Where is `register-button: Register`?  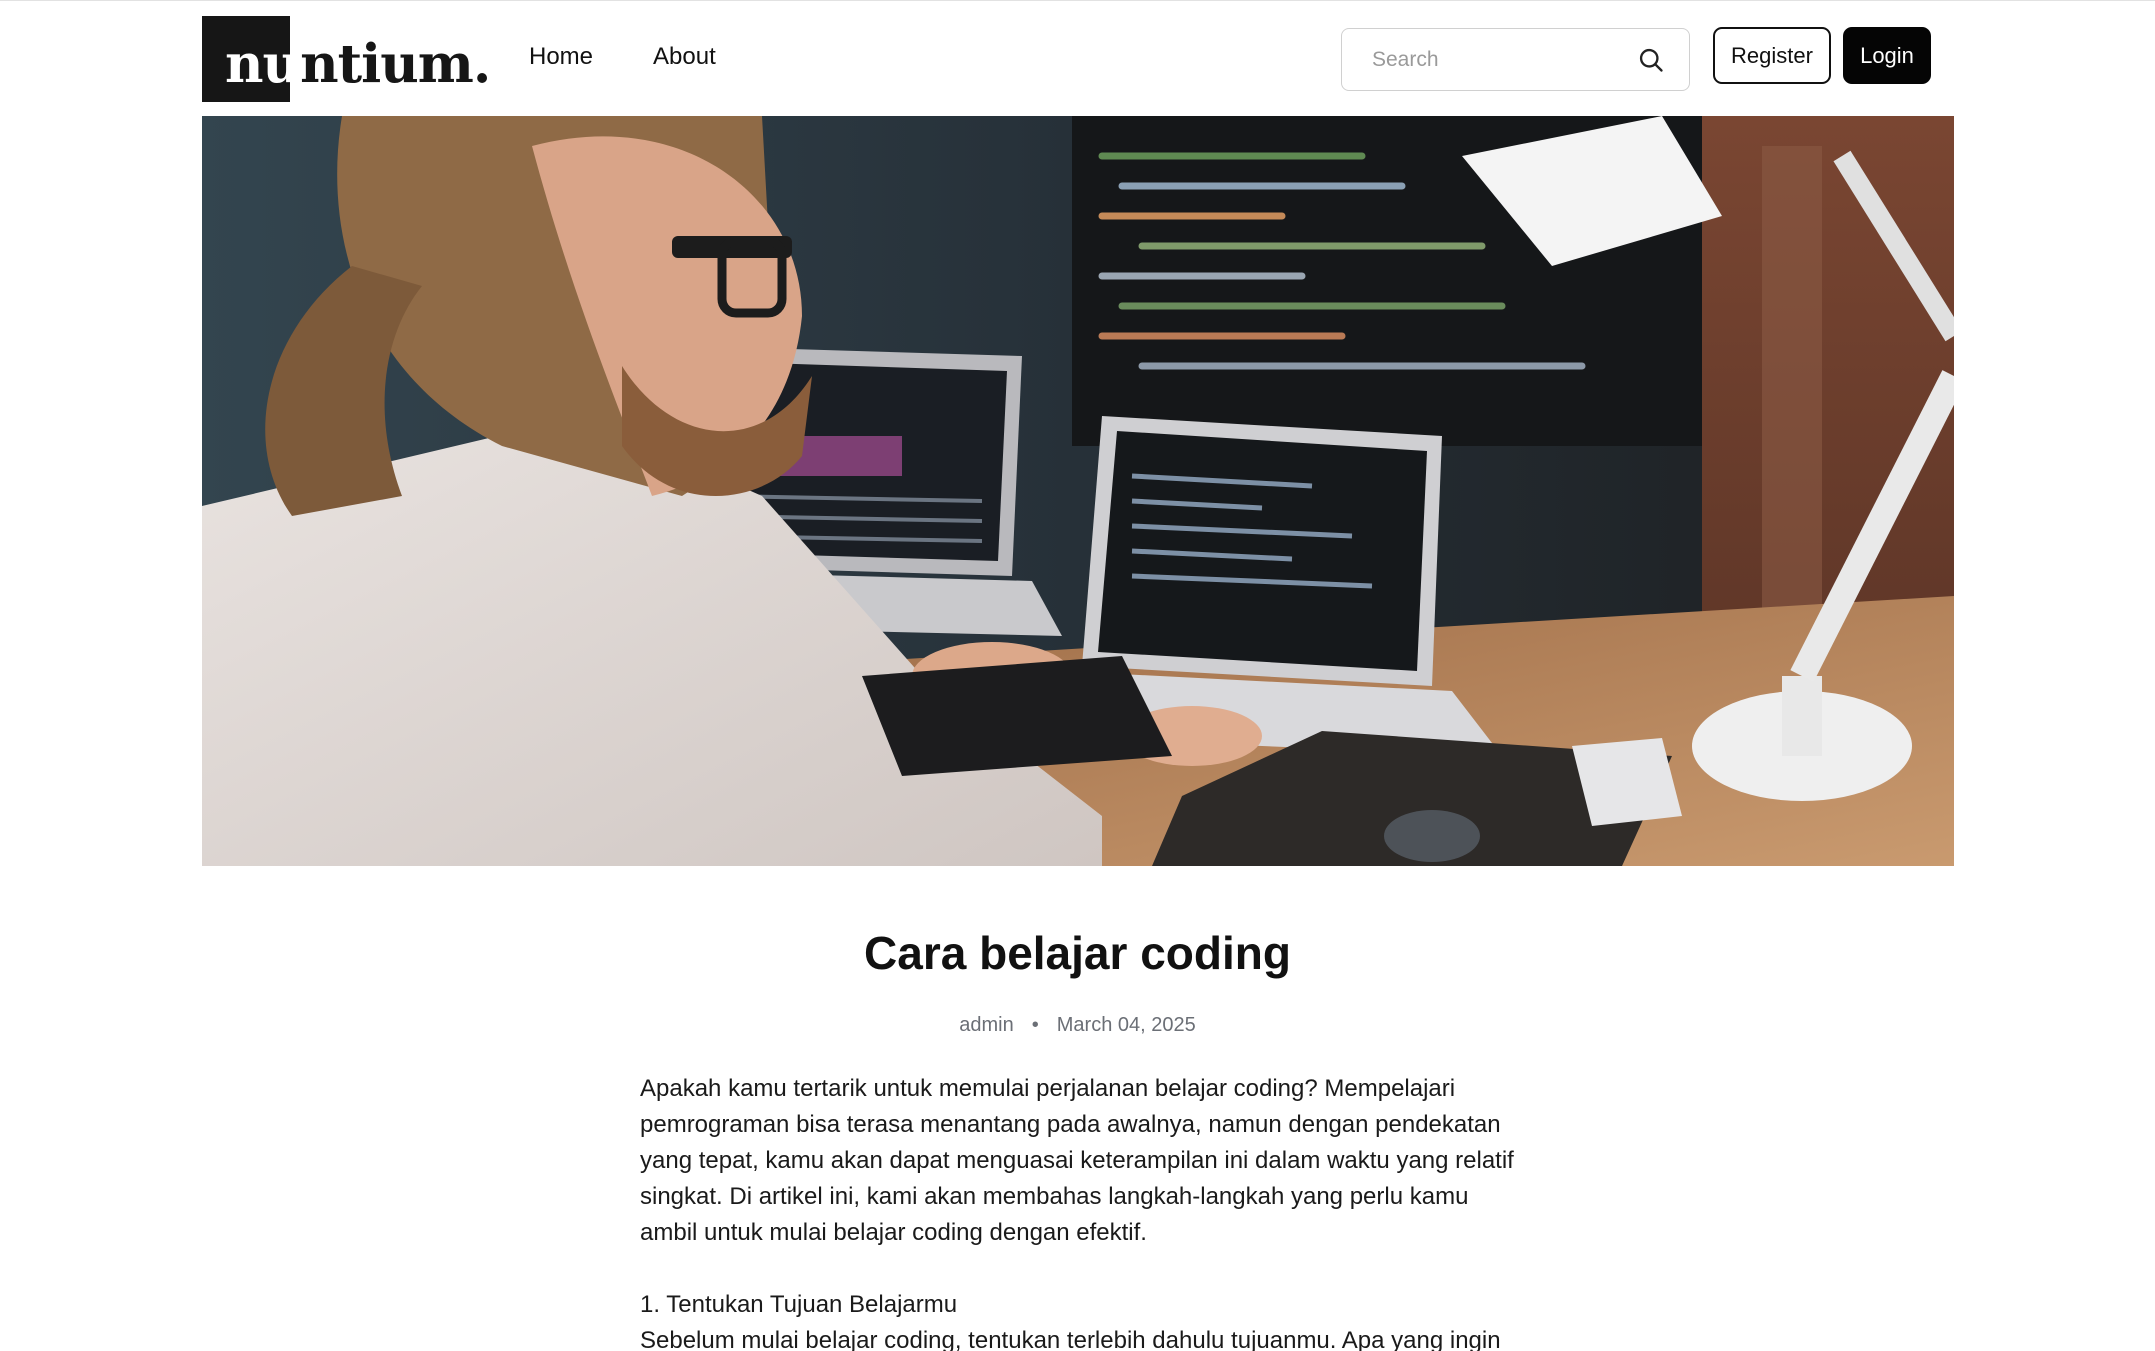 register-button: Register is located at coordinates (1772, 55).